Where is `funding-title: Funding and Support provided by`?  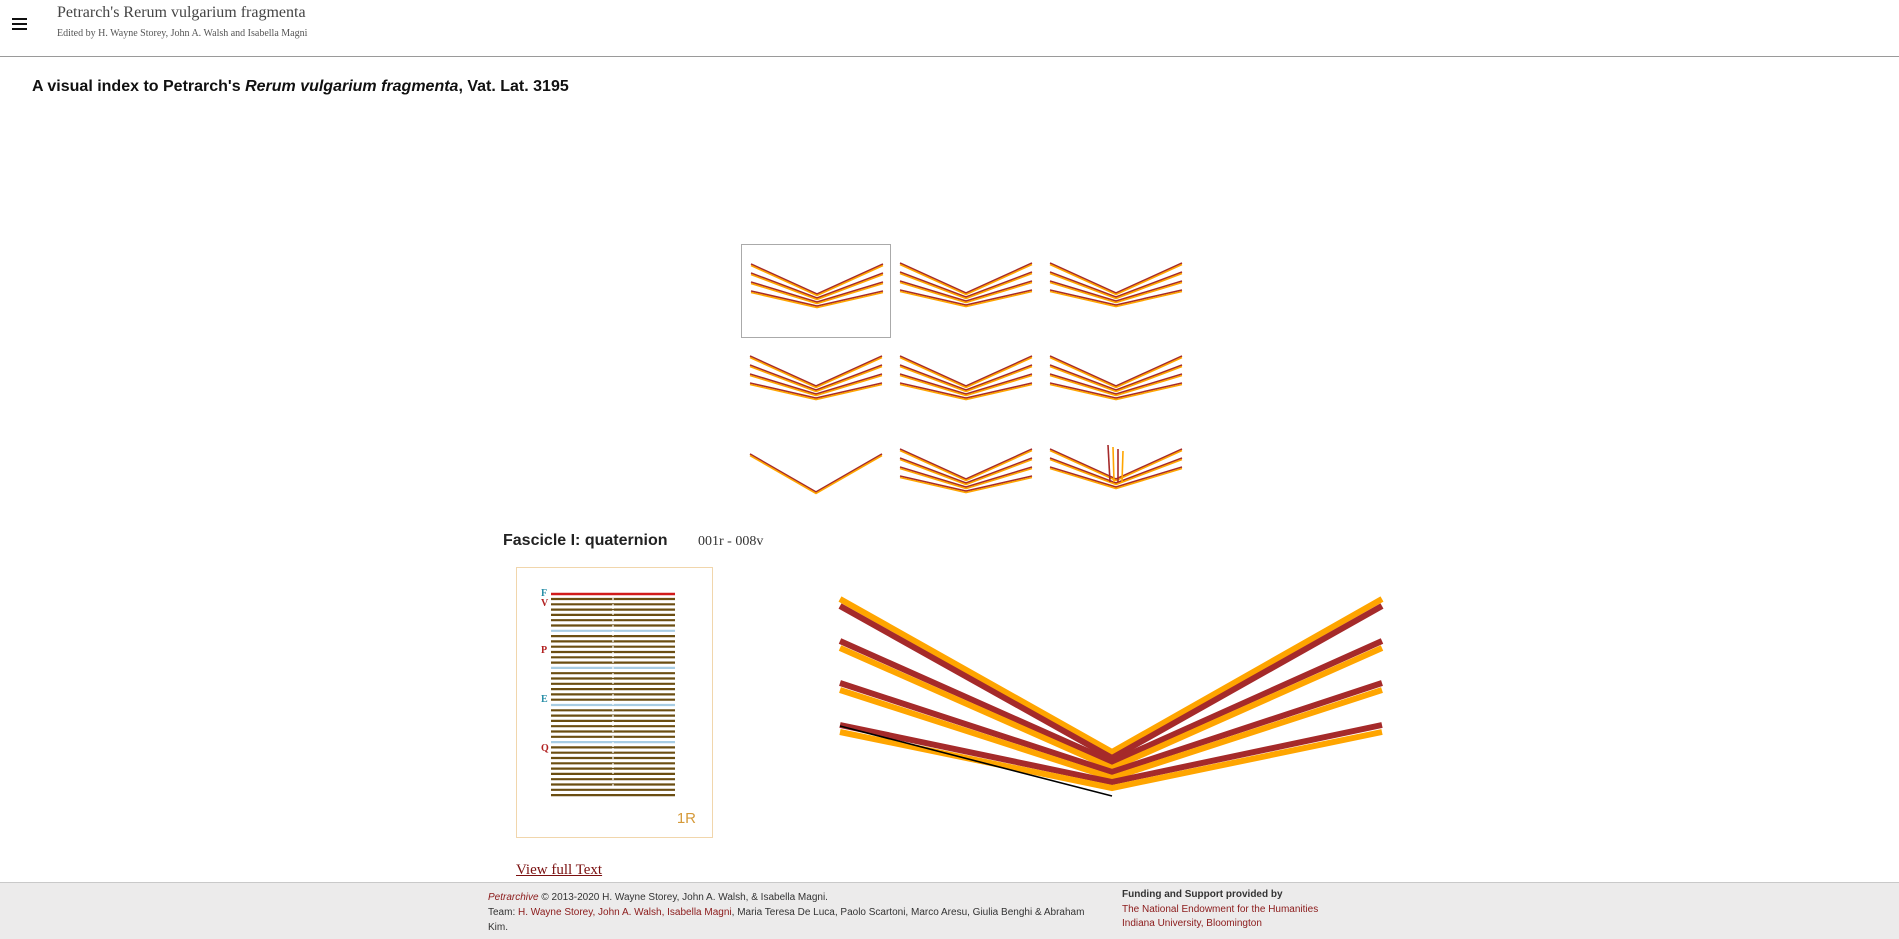
funding-title: Funding and Support provided by is located at coordinates (1202, 894).